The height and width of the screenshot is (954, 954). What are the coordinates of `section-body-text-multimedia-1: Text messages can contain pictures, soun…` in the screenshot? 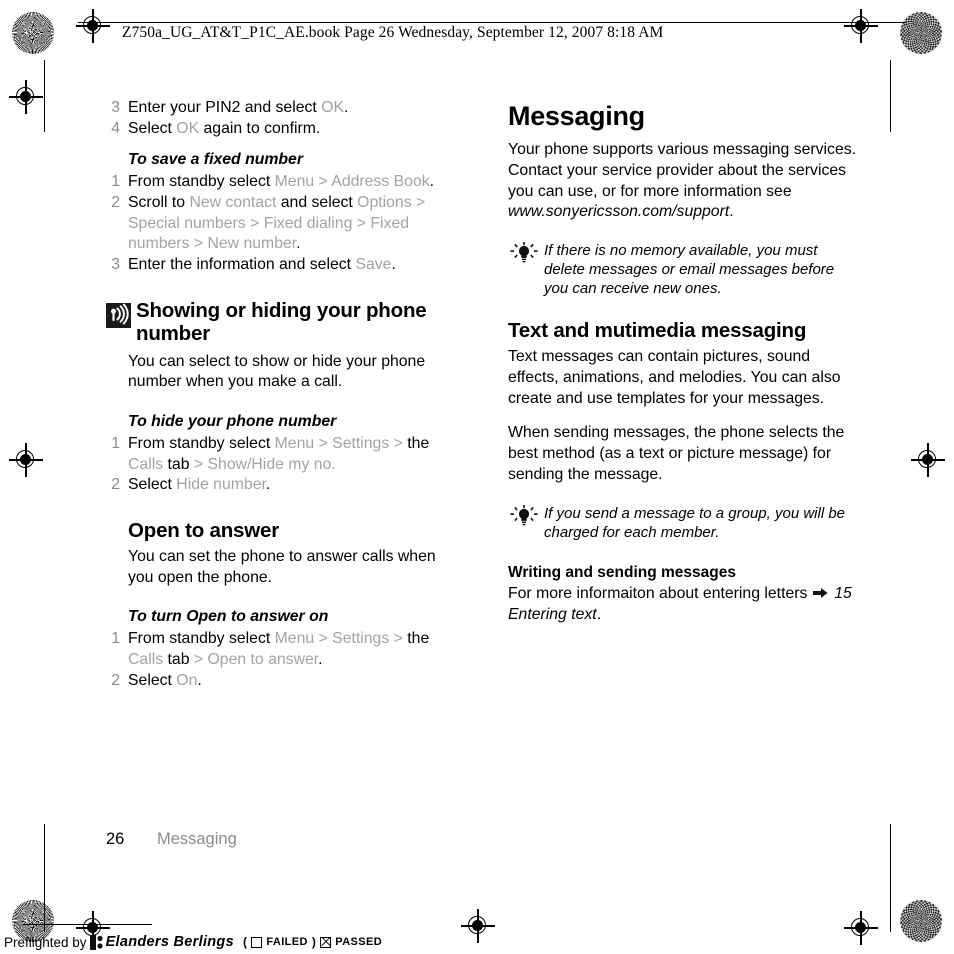 It's located at (674, 377).